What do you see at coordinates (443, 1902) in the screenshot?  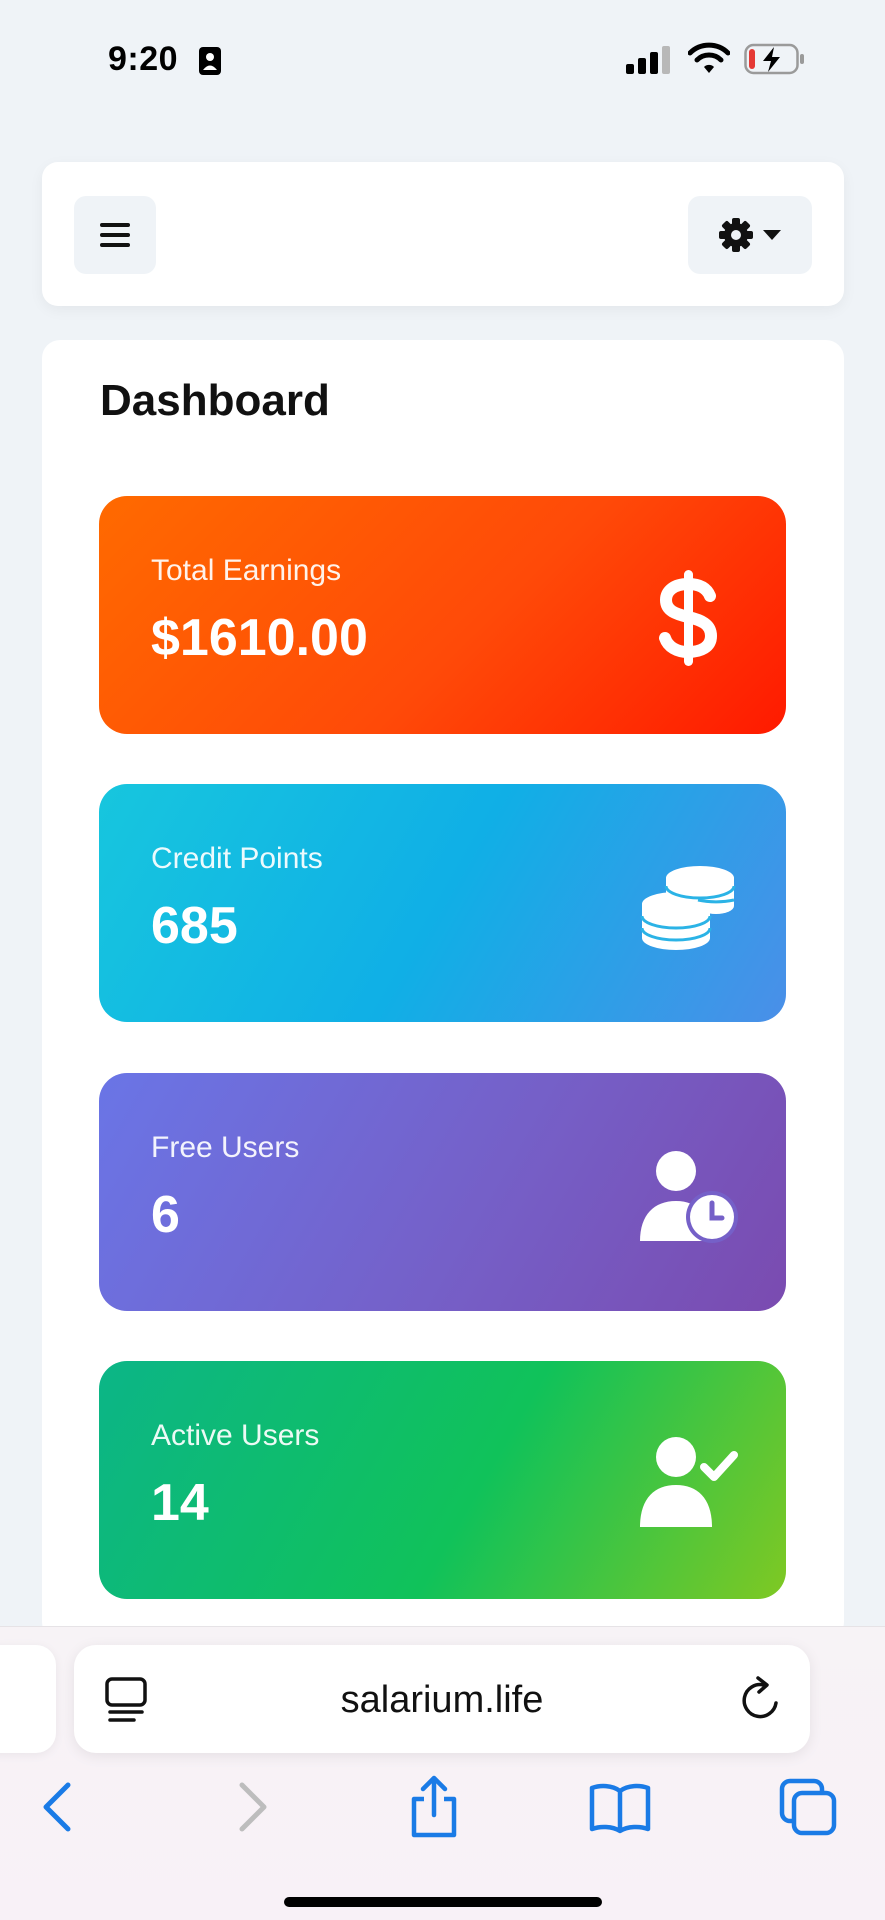 I see `home-indicator` at bounding box center [443, 1902].